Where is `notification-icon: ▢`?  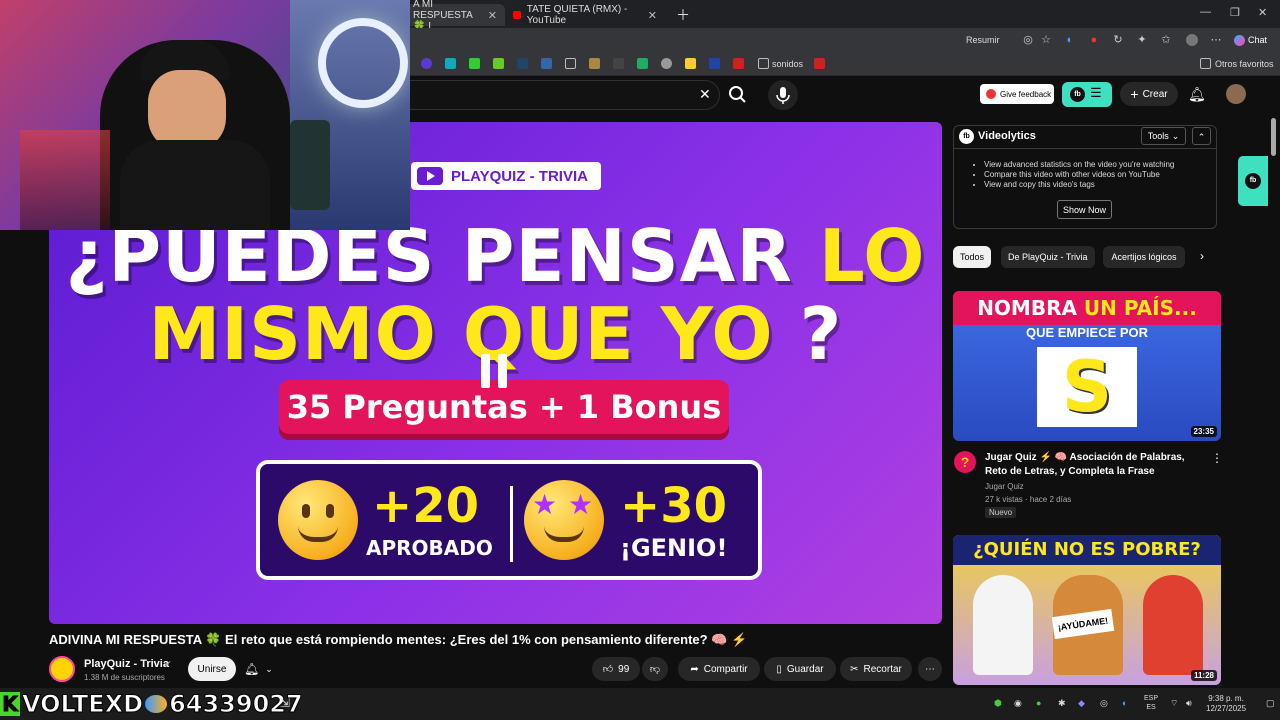
notification-icon: ▢ is located at coordinates (1270, 703).